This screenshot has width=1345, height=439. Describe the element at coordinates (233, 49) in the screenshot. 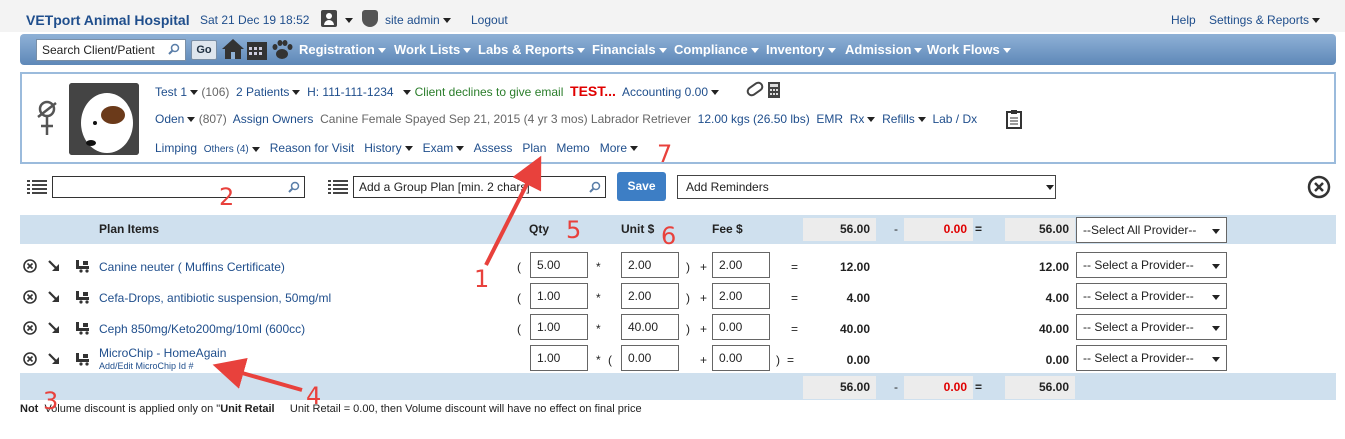

I see `home-icon` at that location.